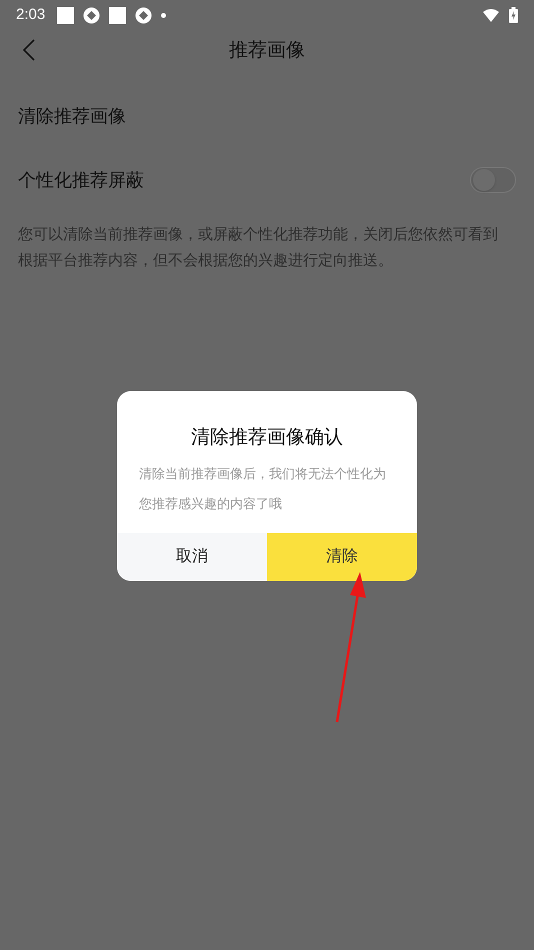 This screenshot has height=950, width=534. Describe the element at coordinates (262, 488) in the screenshot. I see `dialog-message: 清除当前推荐画像后，我们将无法个性化为您推荐感兴趣的内容了哦` at that location.